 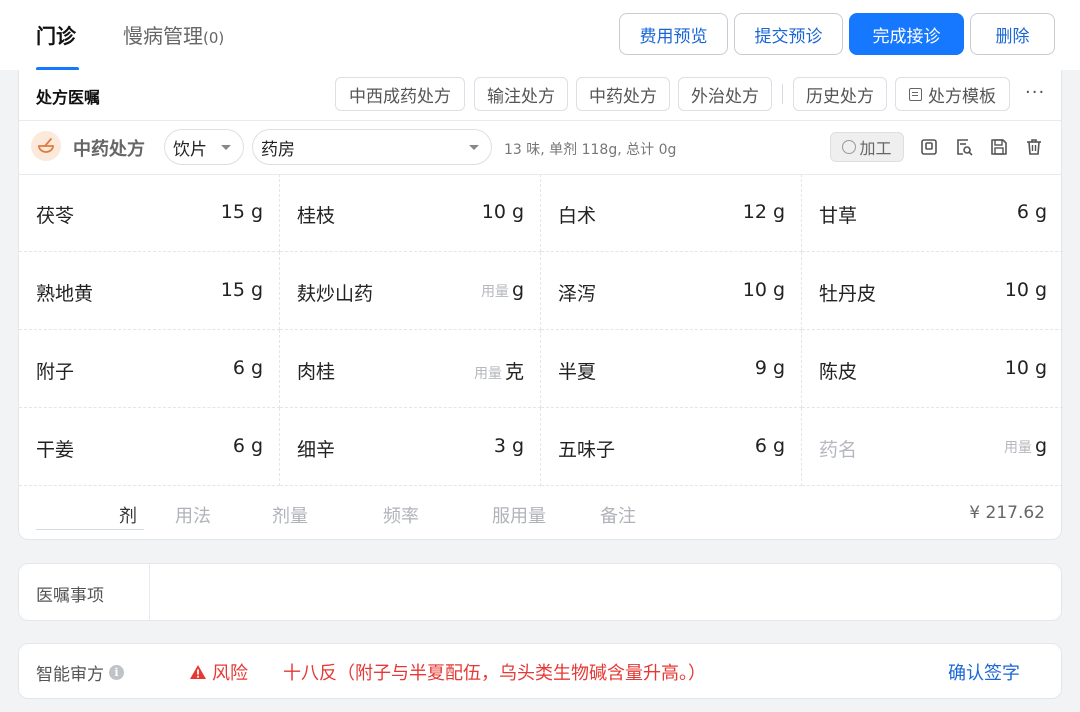 I want to click on herb-cell: 牡丹皮 10 g, so click(x=932, y=291).